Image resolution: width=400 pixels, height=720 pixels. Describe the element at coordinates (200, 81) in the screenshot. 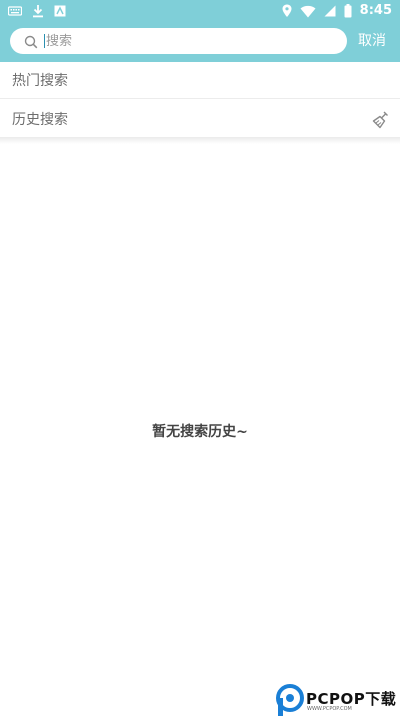

I see `hot-search-section: 热门搜索` at that location.